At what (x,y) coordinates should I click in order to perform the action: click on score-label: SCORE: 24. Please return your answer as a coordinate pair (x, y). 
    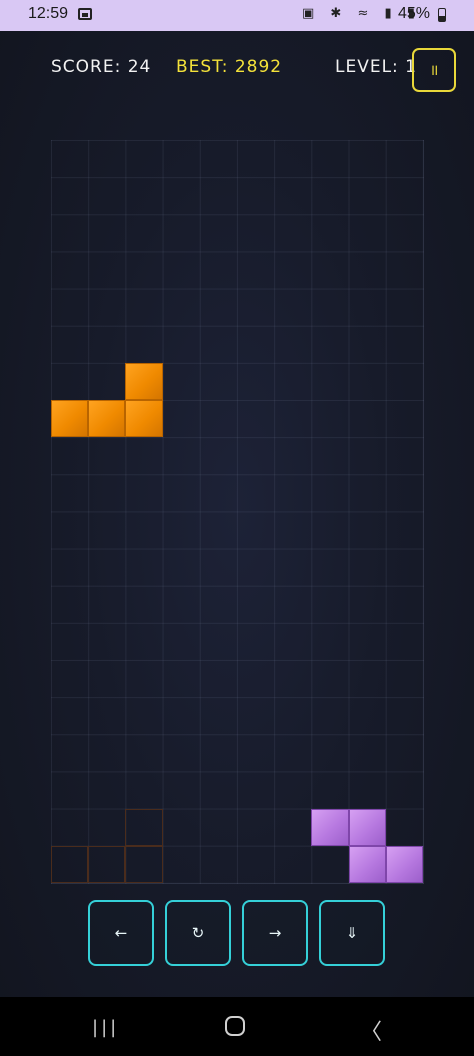
    Looking at the image, I should click on (101, 67).